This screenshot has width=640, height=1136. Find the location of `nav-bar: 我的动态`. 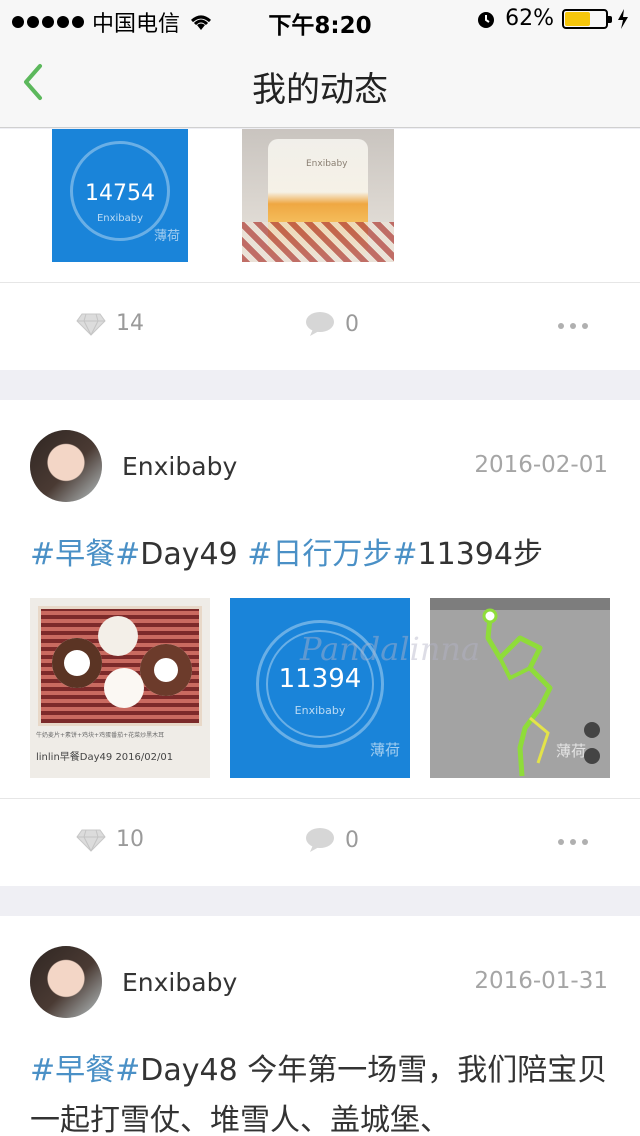

nav-bar: 我的动态 is located at coordinates (320, 84).